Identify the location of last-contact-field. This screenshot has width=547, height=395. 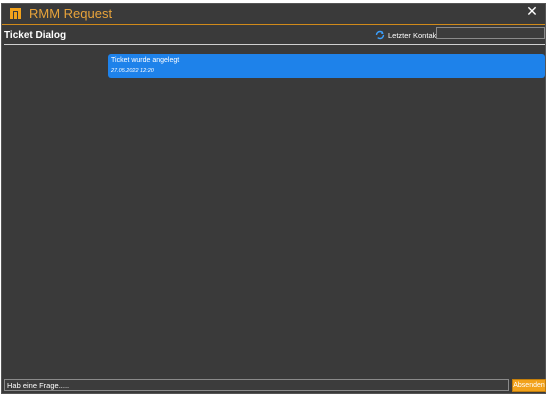
(490, 33).